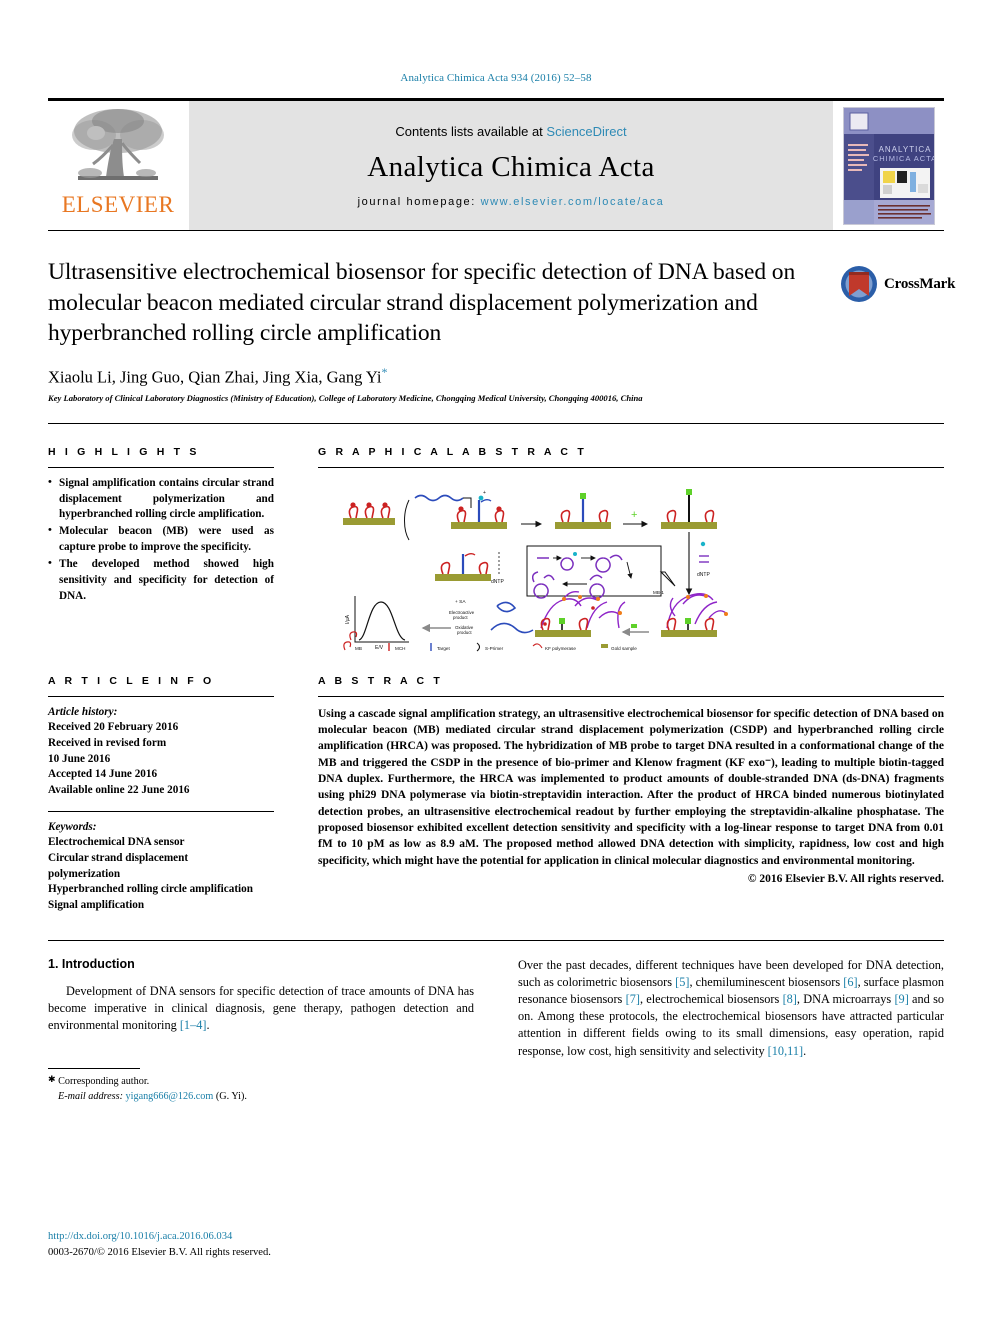  Describe the element at coordinates (897, 284) in the screenshot. I see `crossmark-badge: CrossMark` at that location.